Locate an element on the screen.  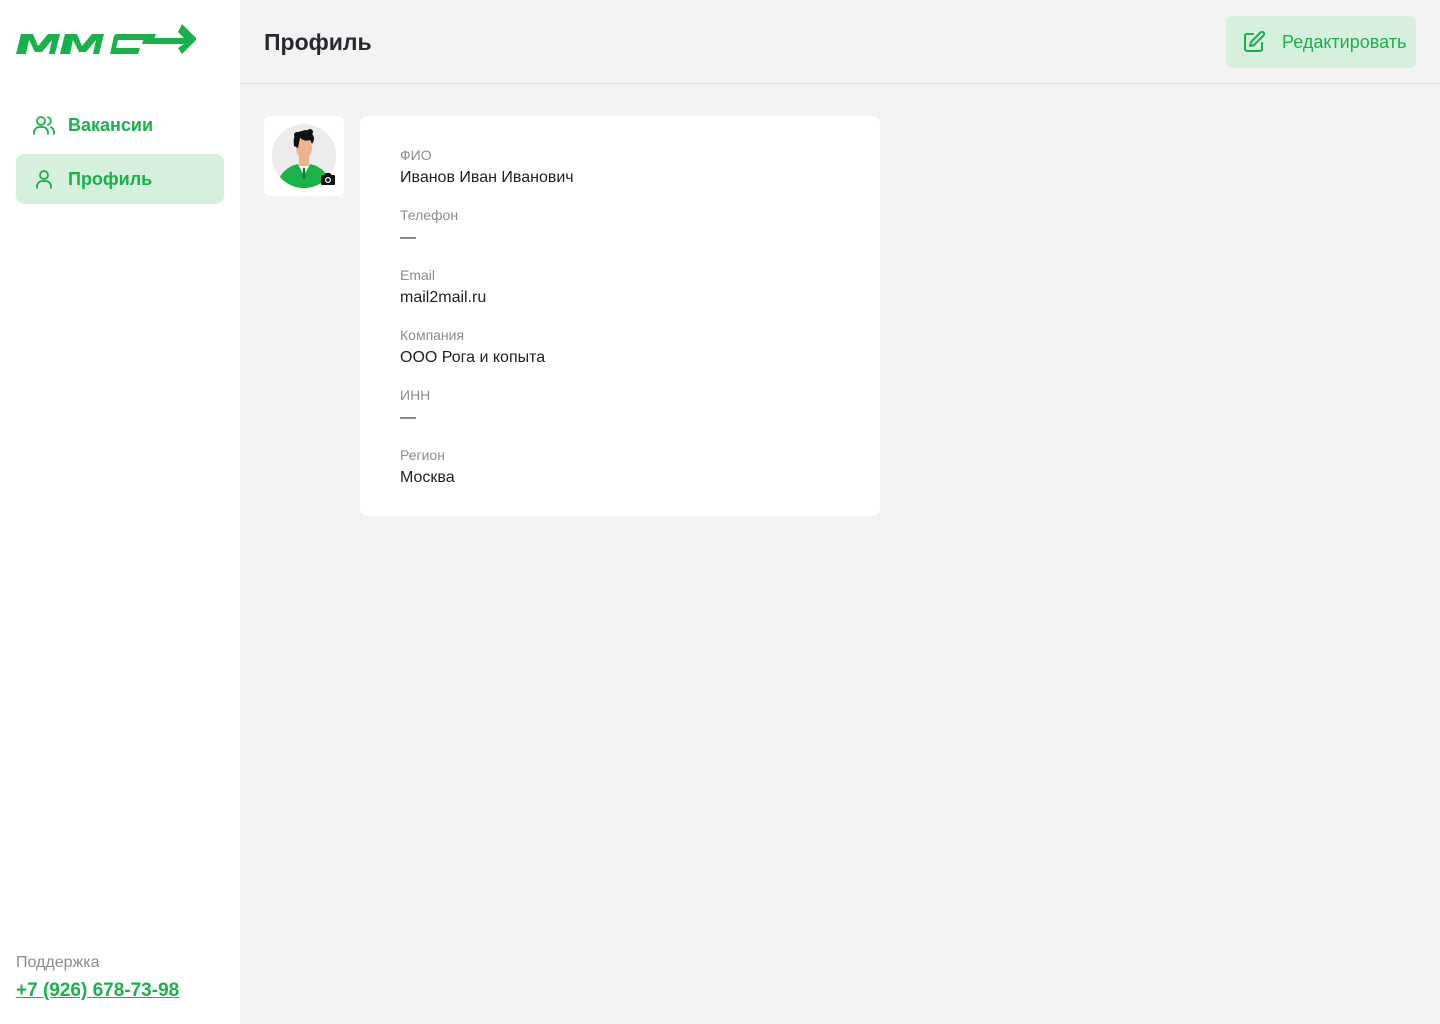
field-label: Компания is located at coordinates (432, 335).